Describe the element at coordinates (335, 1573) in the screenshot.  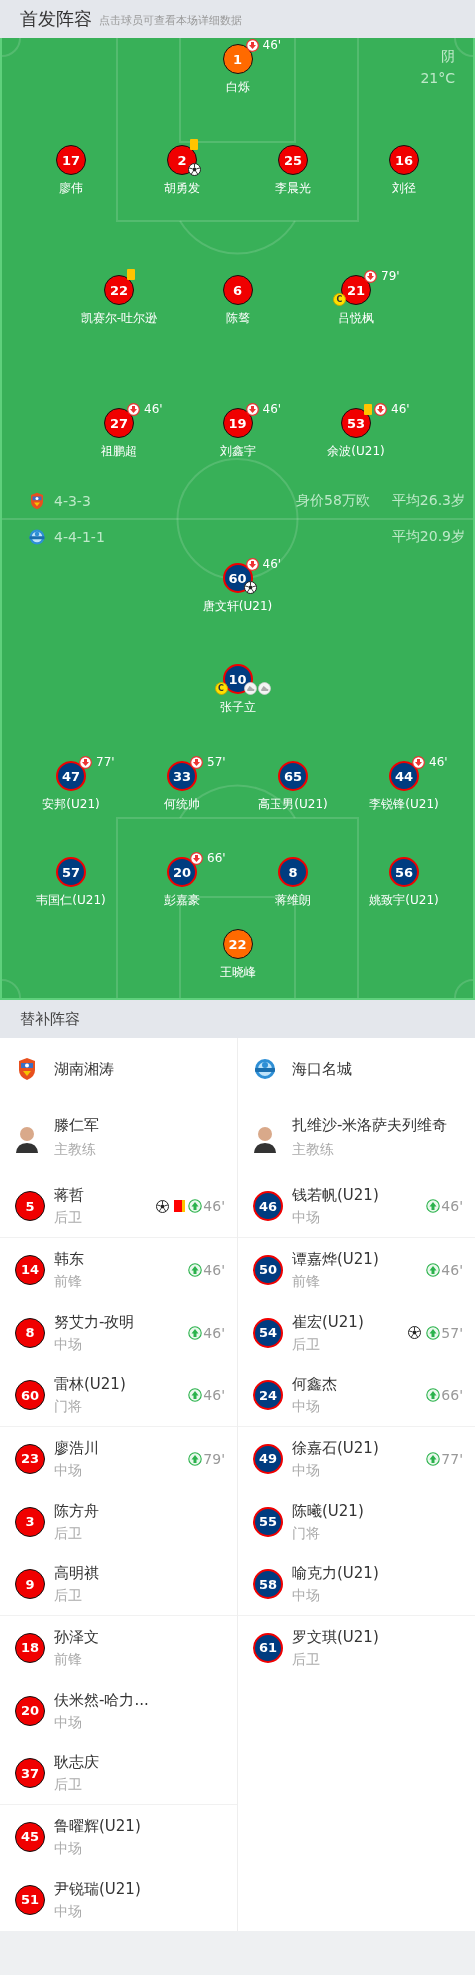
I see `player-name: 喻克力(U21)` at that location.